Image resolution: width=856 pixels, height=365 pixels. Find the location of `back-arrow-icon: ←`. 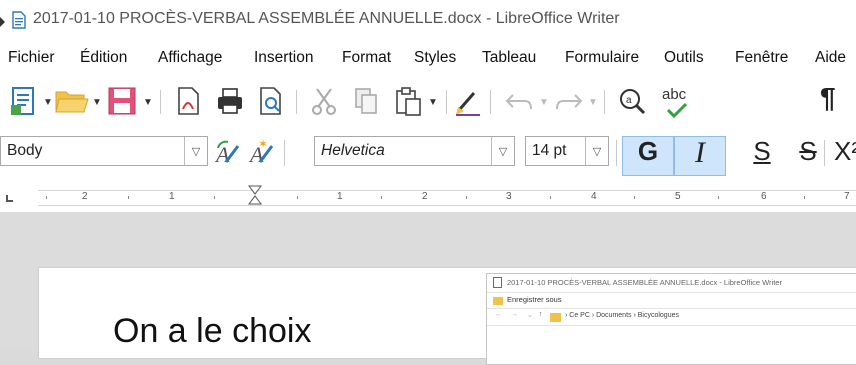

back-arrow-icon: ← is located at coordinates (498, 314).